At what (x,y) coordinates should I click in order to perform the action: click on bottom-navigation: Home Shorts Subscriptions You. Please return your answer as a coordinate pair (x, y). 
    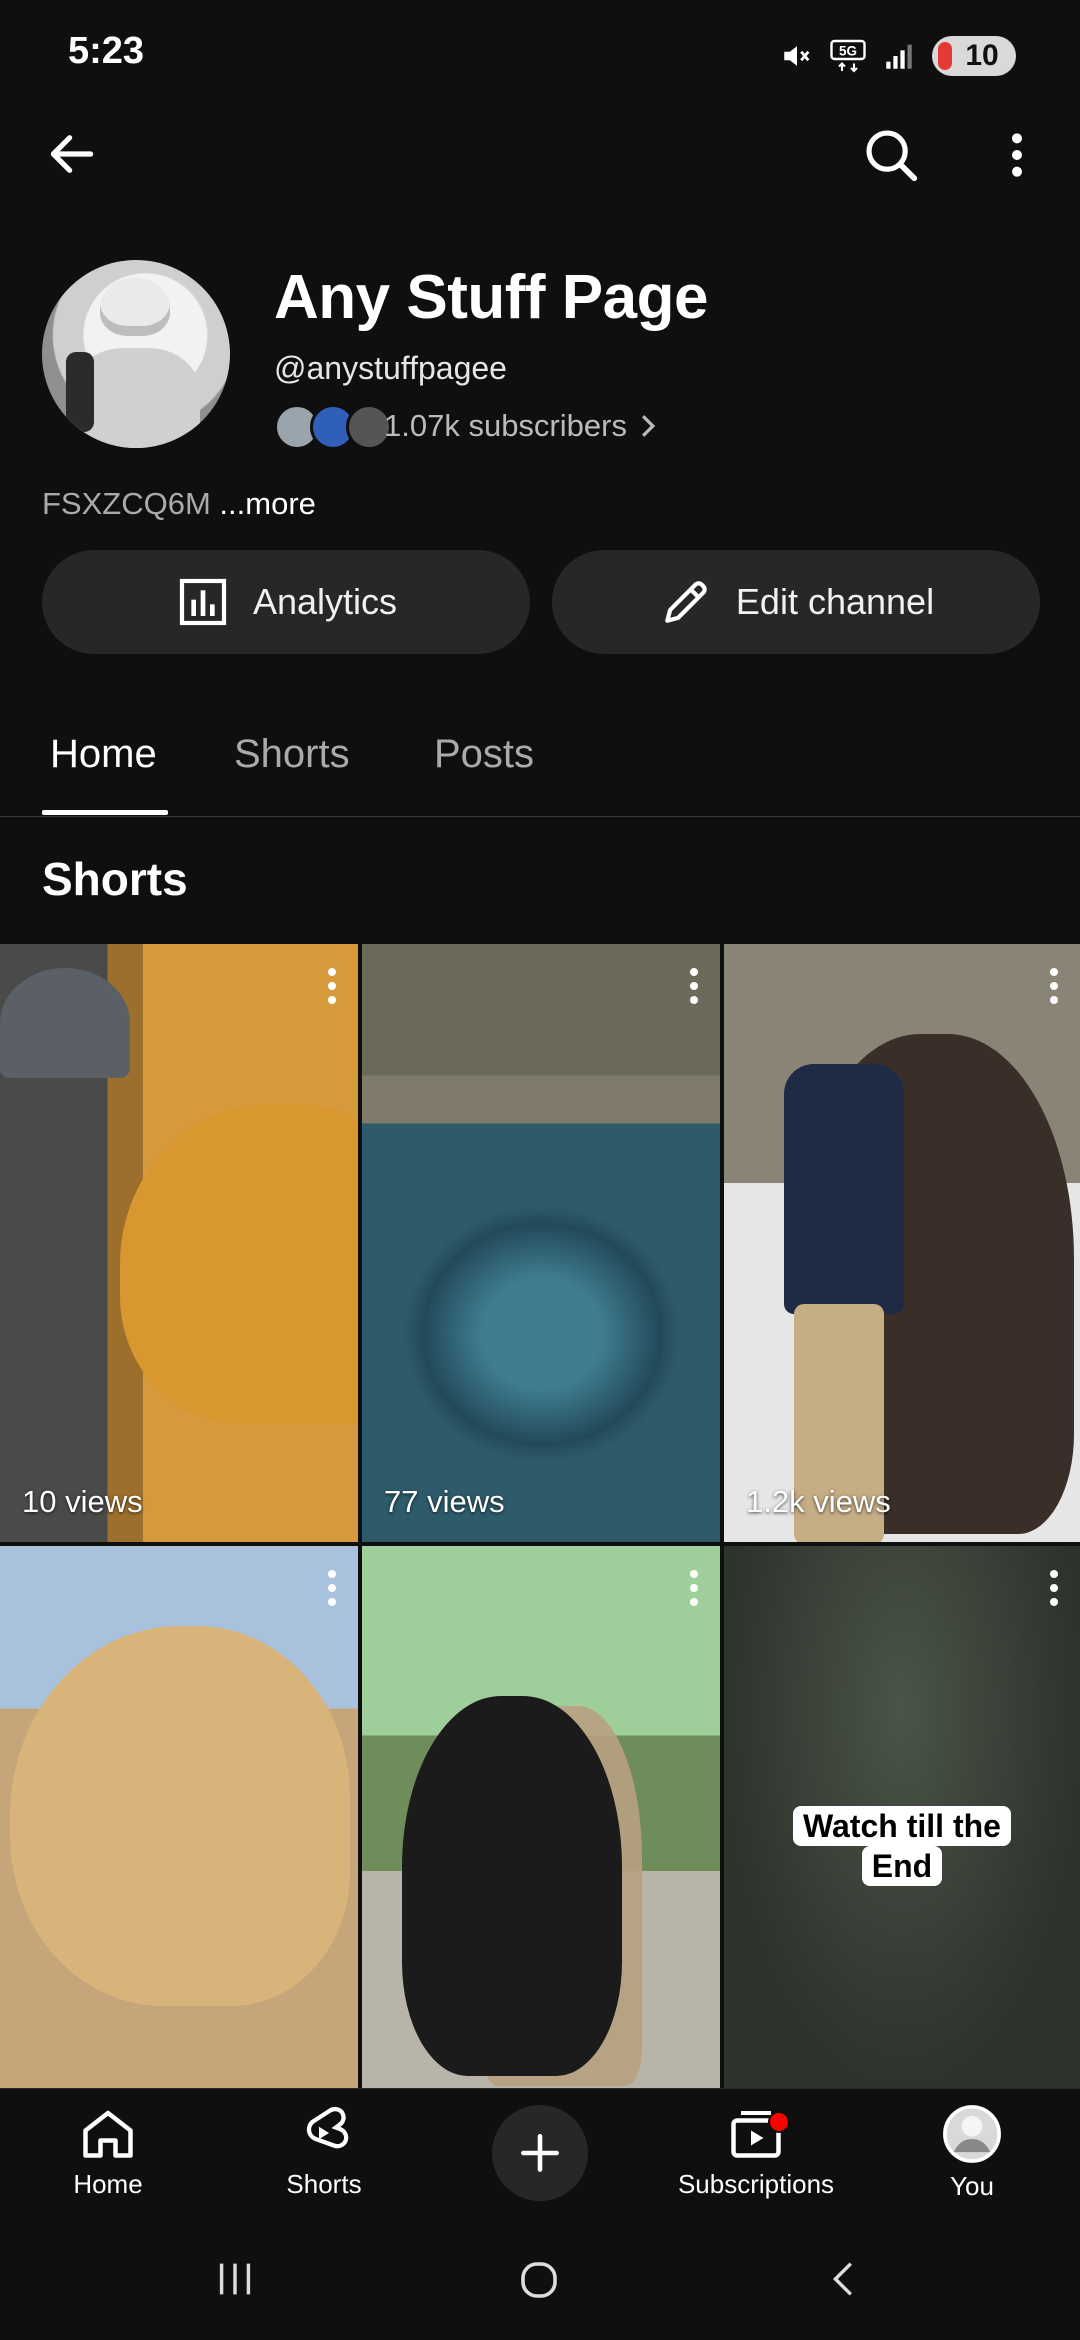
    Looking at the image, I should click on (540, 2154).